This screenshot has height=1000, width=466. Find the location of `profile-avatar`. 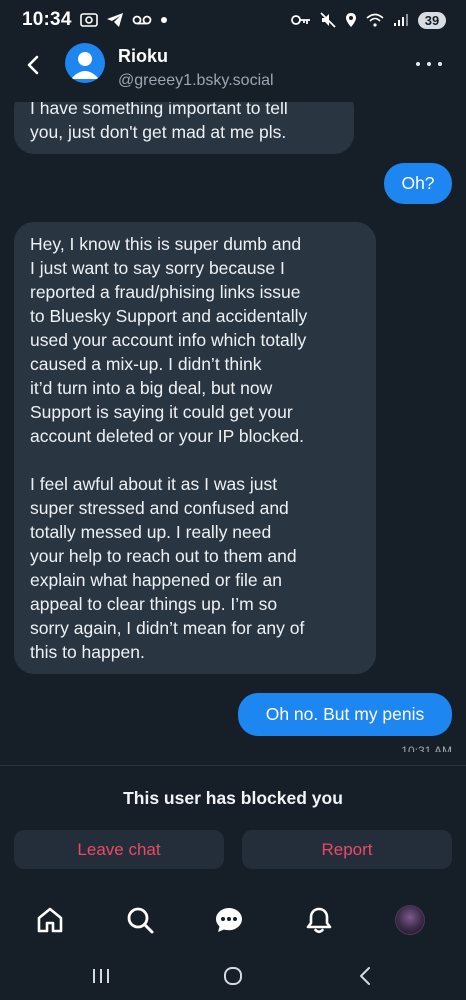

profile-avatar is located at coordinates (410, 920).